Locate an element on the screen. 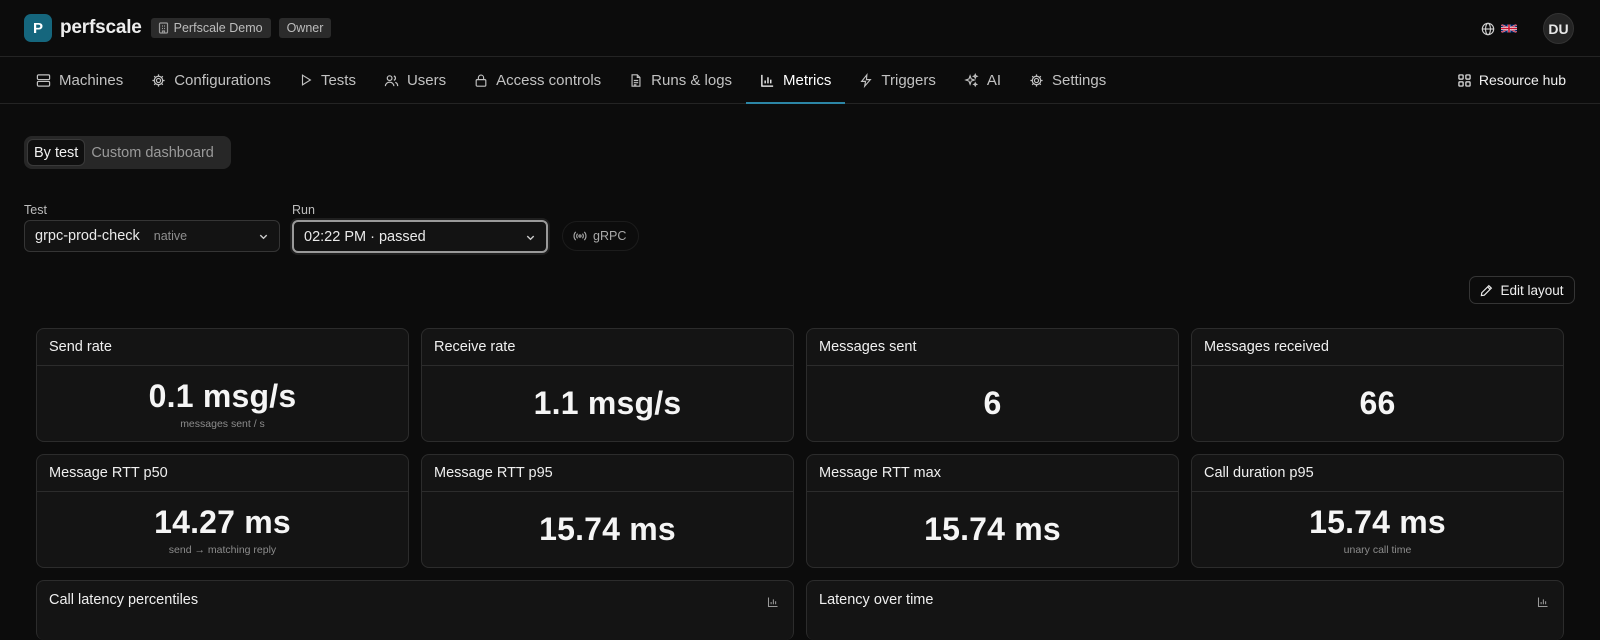  user-avatar: DU is located at coordinates (1558, 28).